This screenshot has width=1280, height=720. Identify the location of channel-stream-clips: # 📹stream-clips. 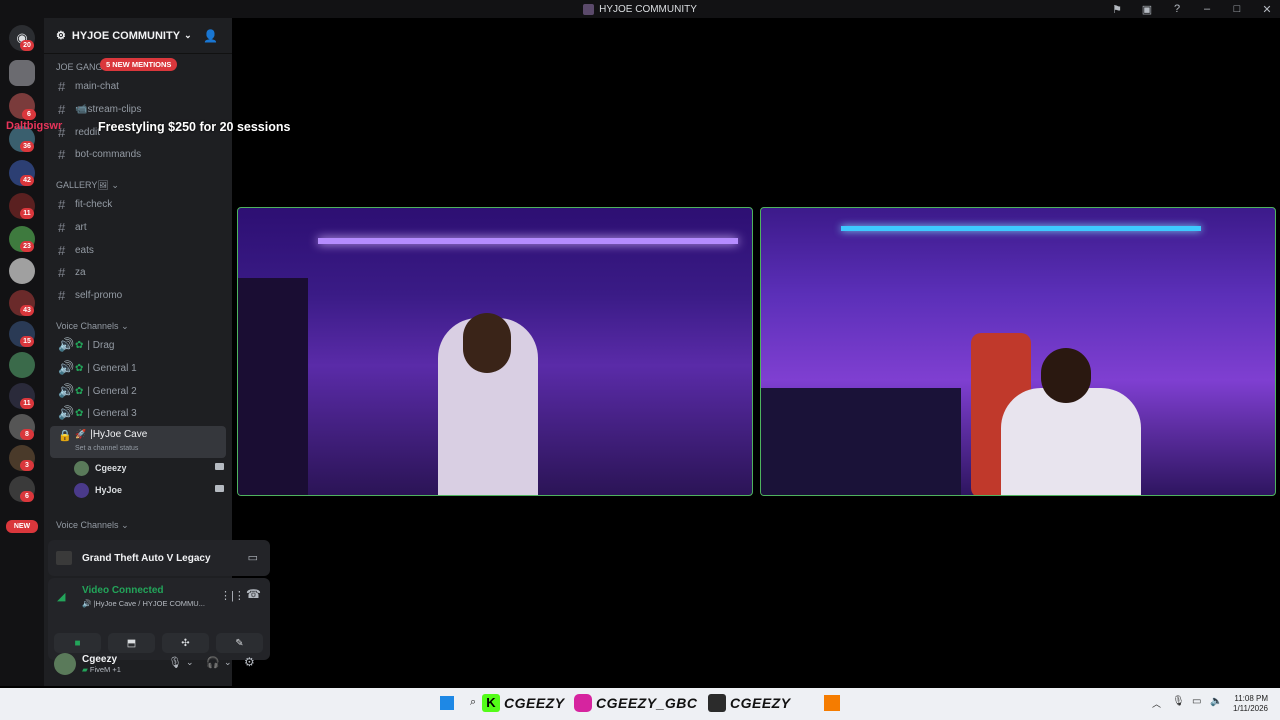
(138, 109).